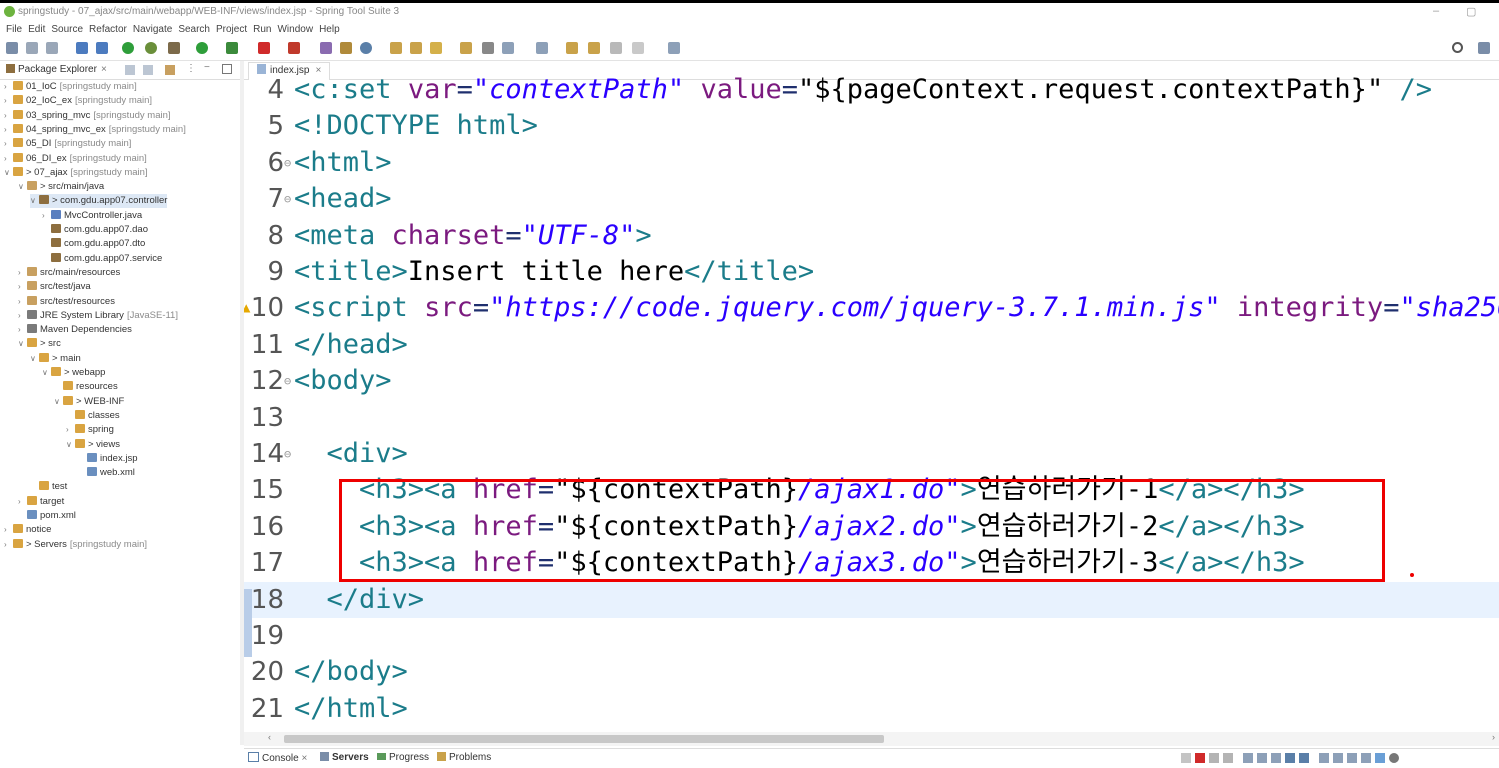  I want to click on view-menu-icon: ⋮, so click(191, 68).